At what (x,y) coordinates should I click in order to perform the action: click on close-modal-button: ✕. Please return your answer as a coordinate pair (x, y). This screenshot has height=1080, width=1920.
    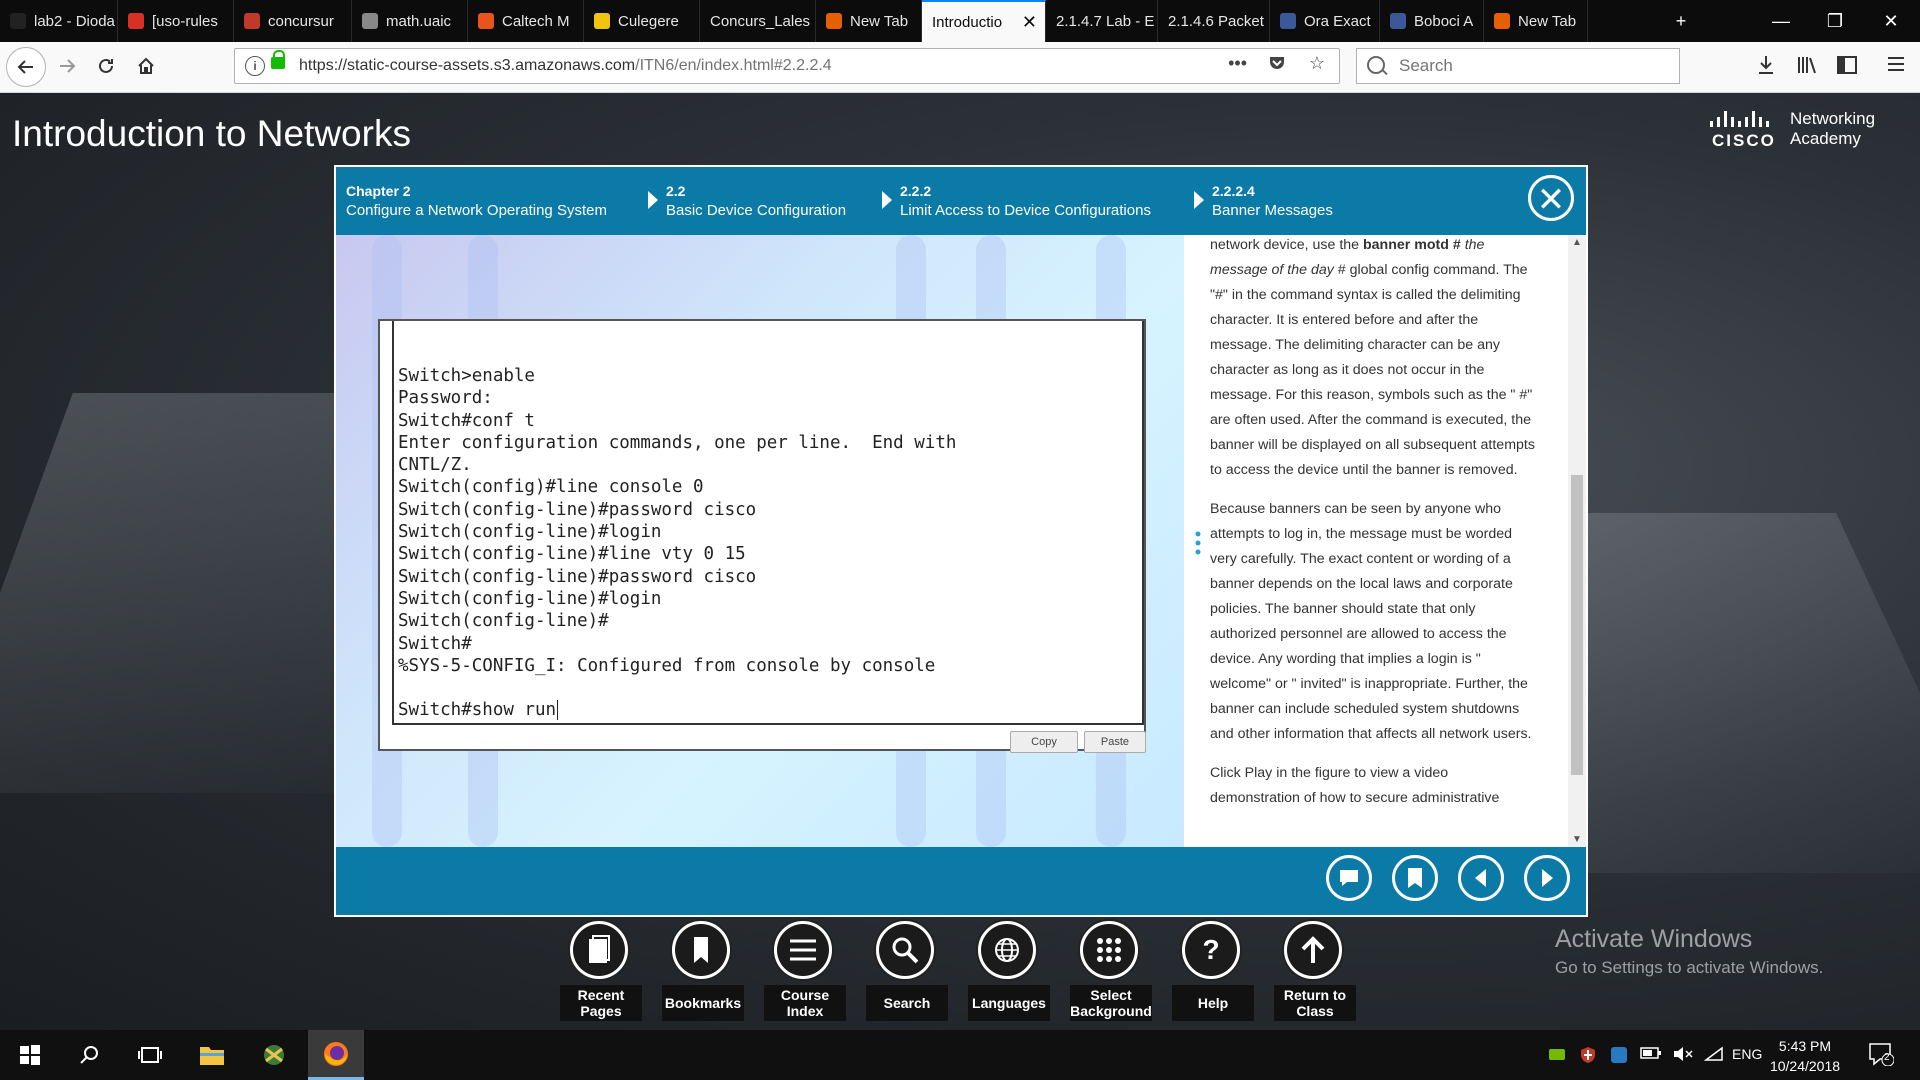
    Looking at the image, I should click on (1551, 198).